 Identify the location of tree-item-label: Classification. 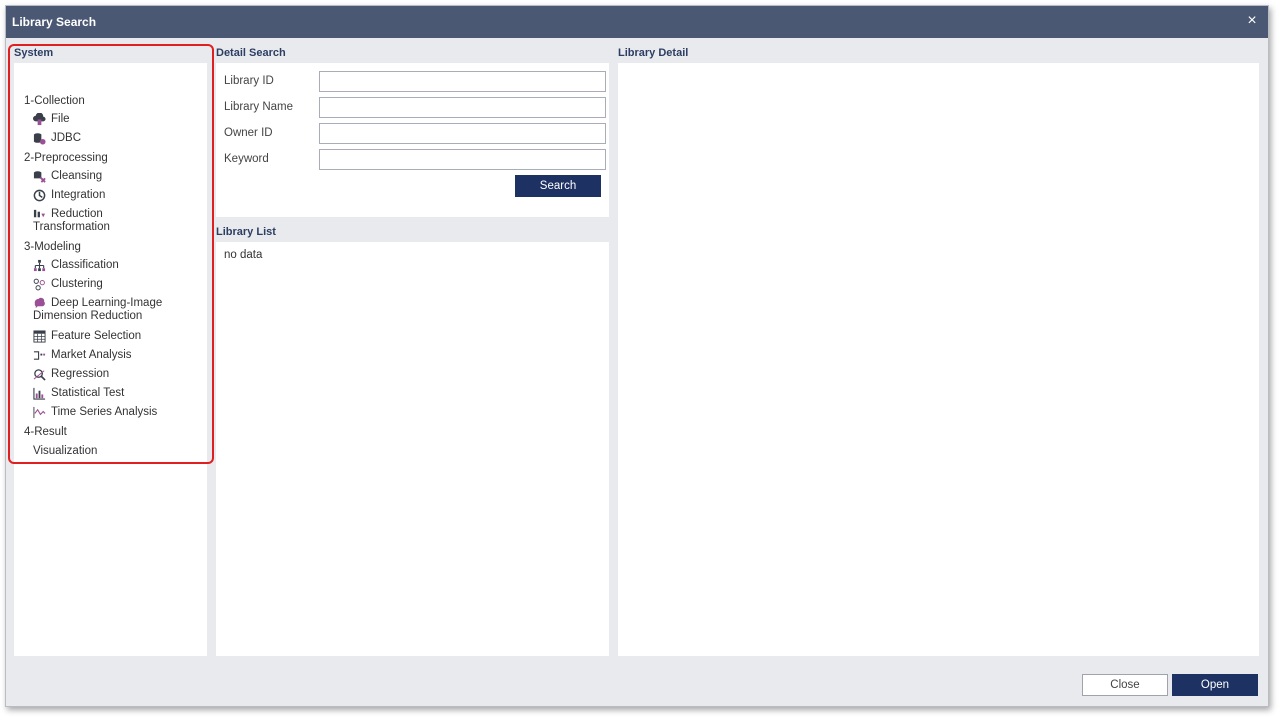
(85, 265).